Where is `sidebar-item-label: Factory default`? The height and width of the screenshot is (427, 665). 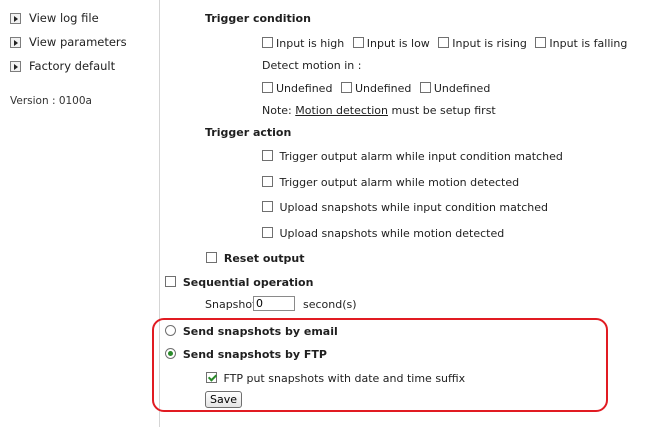
sidebar-item-label: Factory default is located at coordinates (72, 66).